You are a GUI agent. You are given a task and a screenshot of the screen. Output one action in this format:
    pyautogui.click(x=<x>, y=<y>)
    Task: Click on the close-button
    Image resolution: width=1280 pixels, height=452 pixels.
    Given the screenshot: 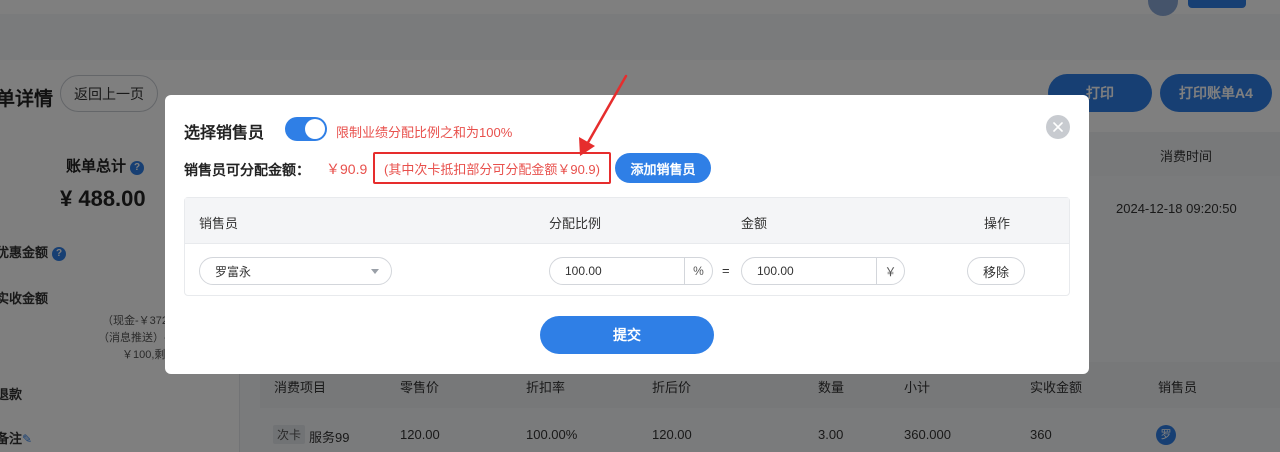 What is the action you would take?
    pyautogui.click(x=1058, y=127)
    